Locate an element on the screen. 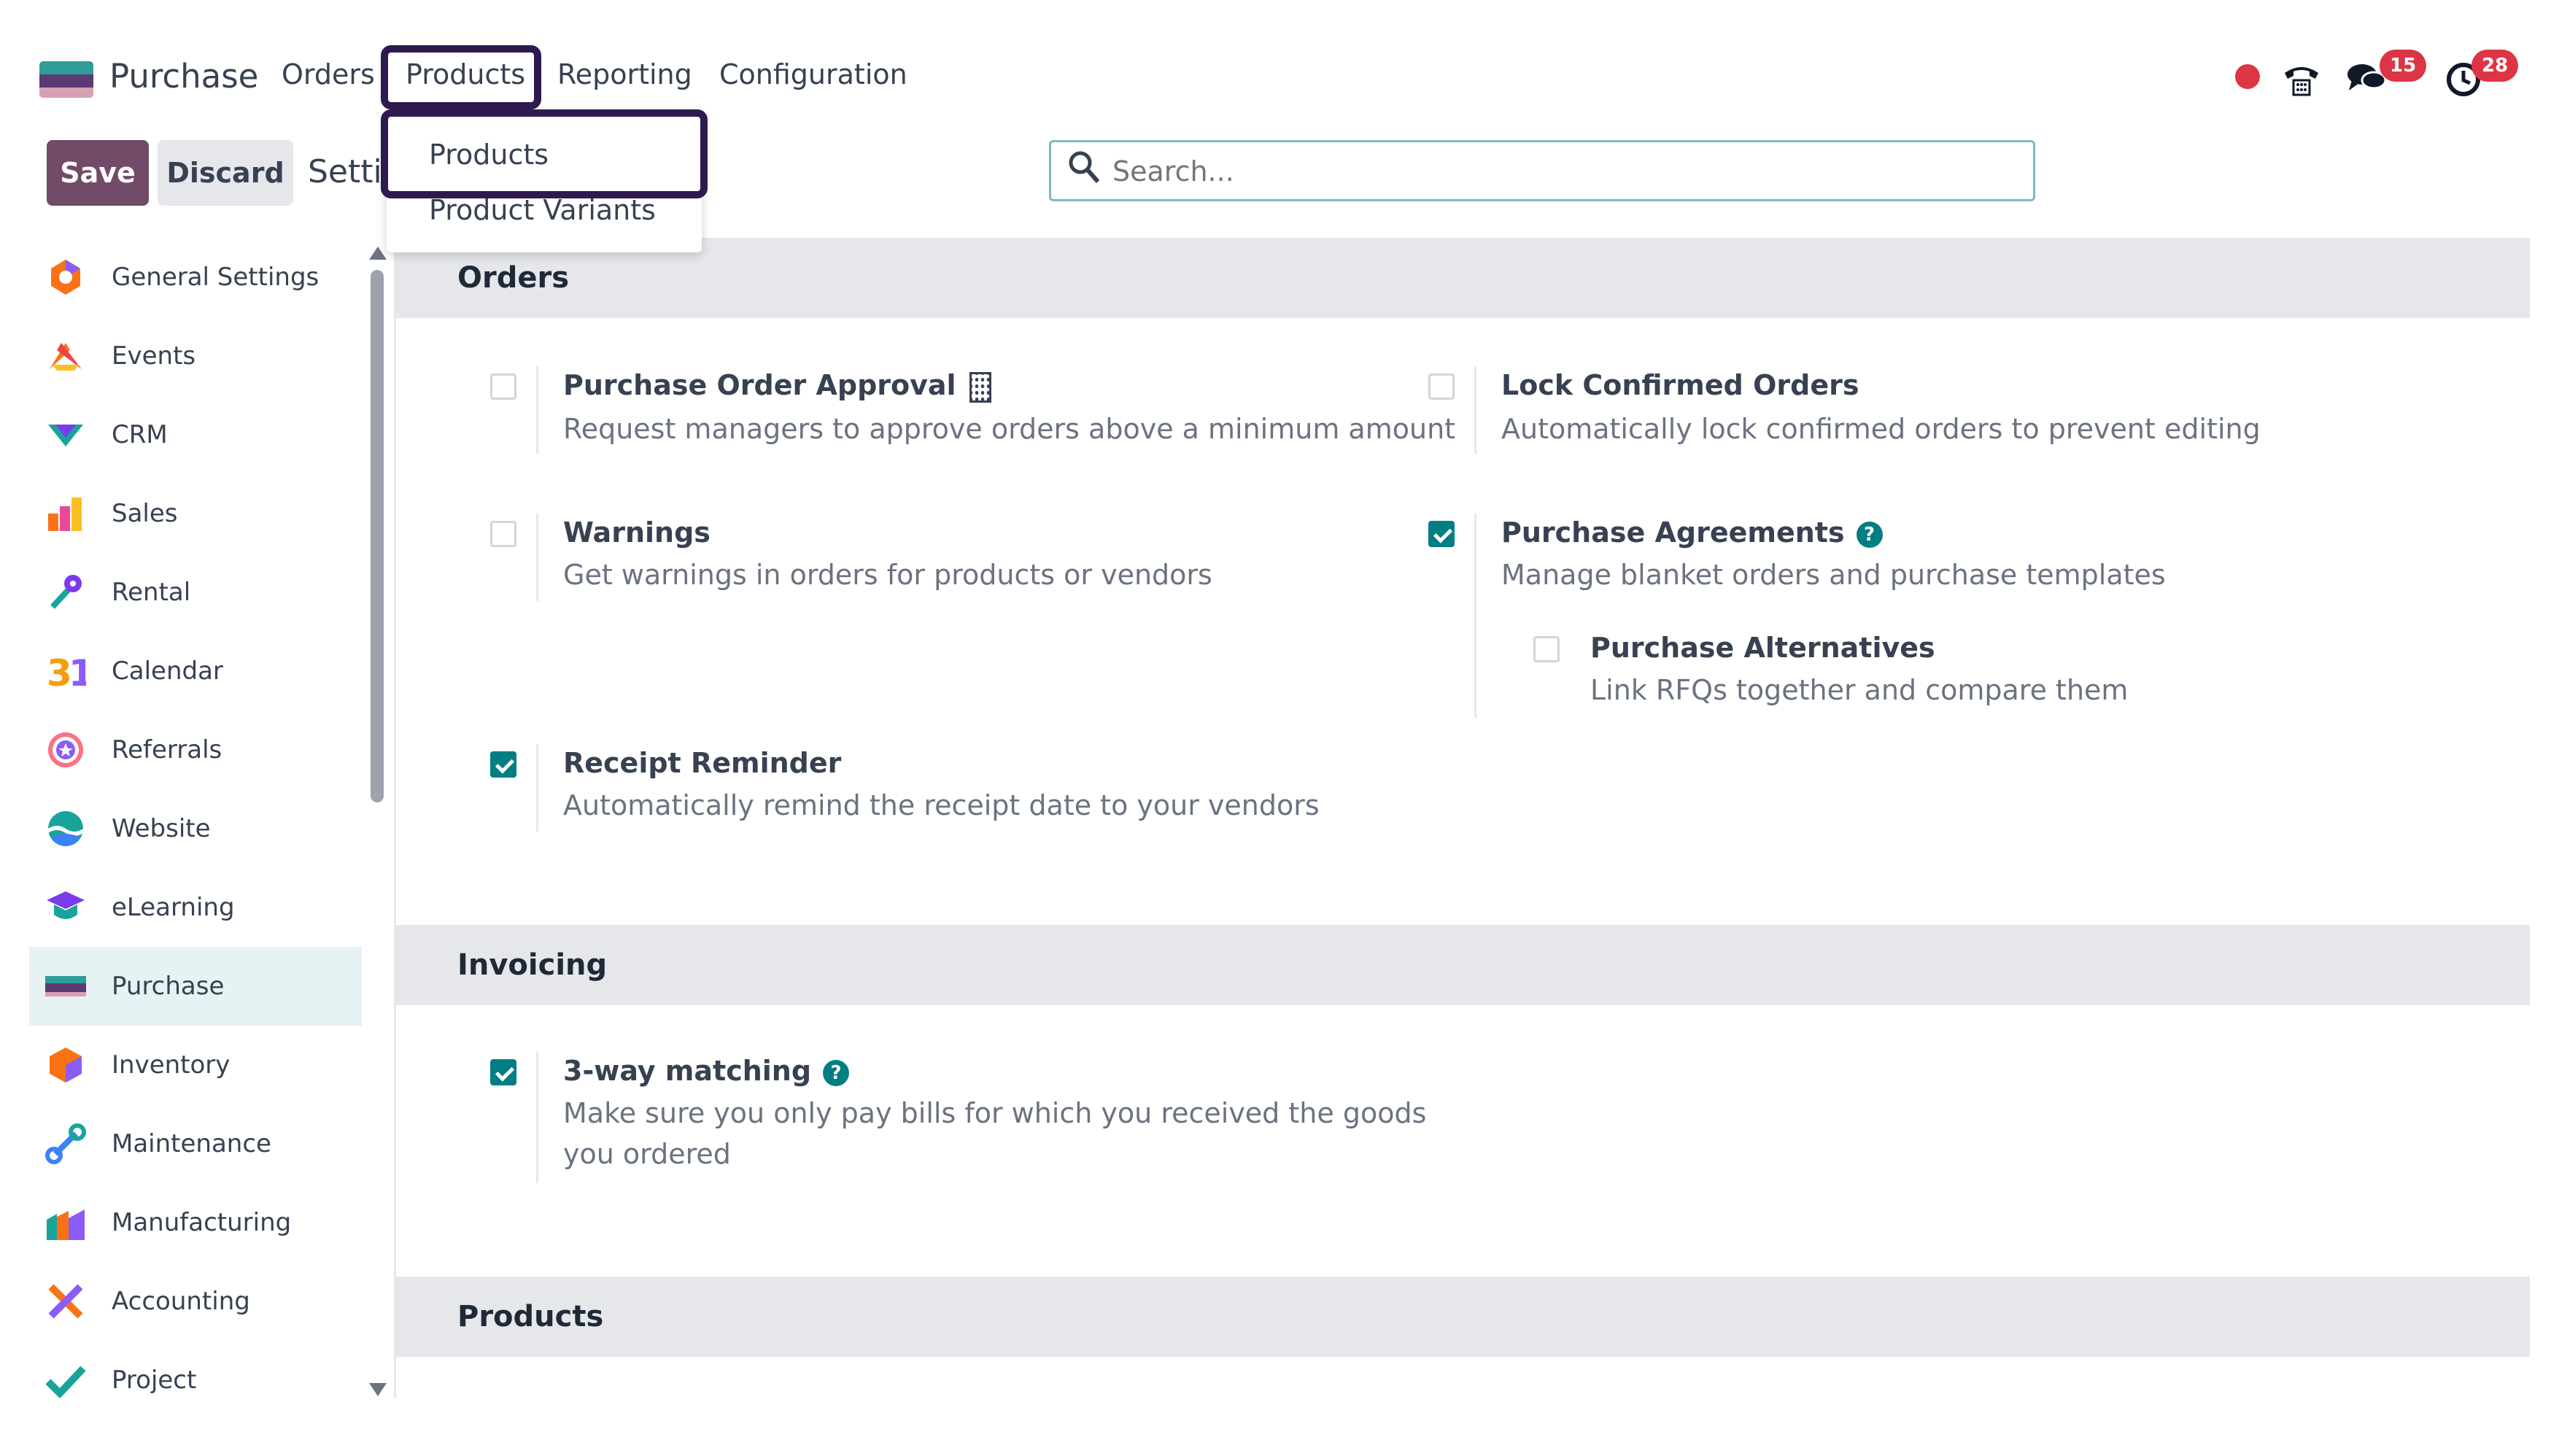  setting-description: Link RFQs together and compare them is located at coordinates (1860, 690).